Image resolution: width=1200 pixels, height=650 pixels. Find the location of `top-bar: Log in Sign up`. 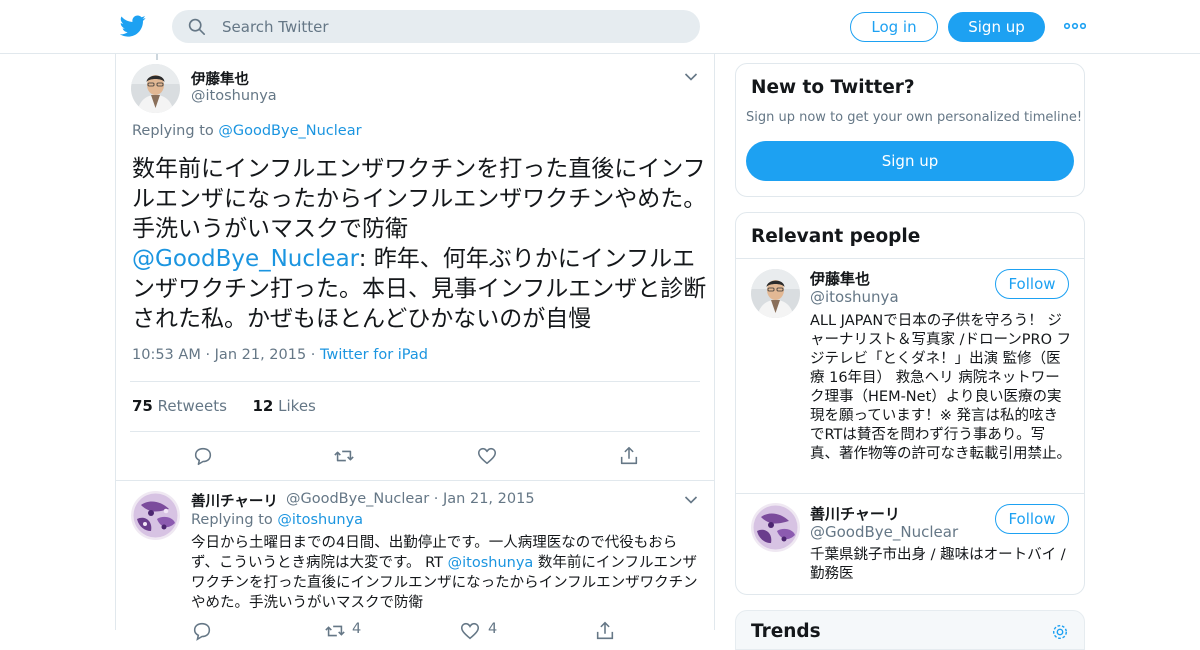

top-bar: Log in Sign up is located at coordinates (600, 27).